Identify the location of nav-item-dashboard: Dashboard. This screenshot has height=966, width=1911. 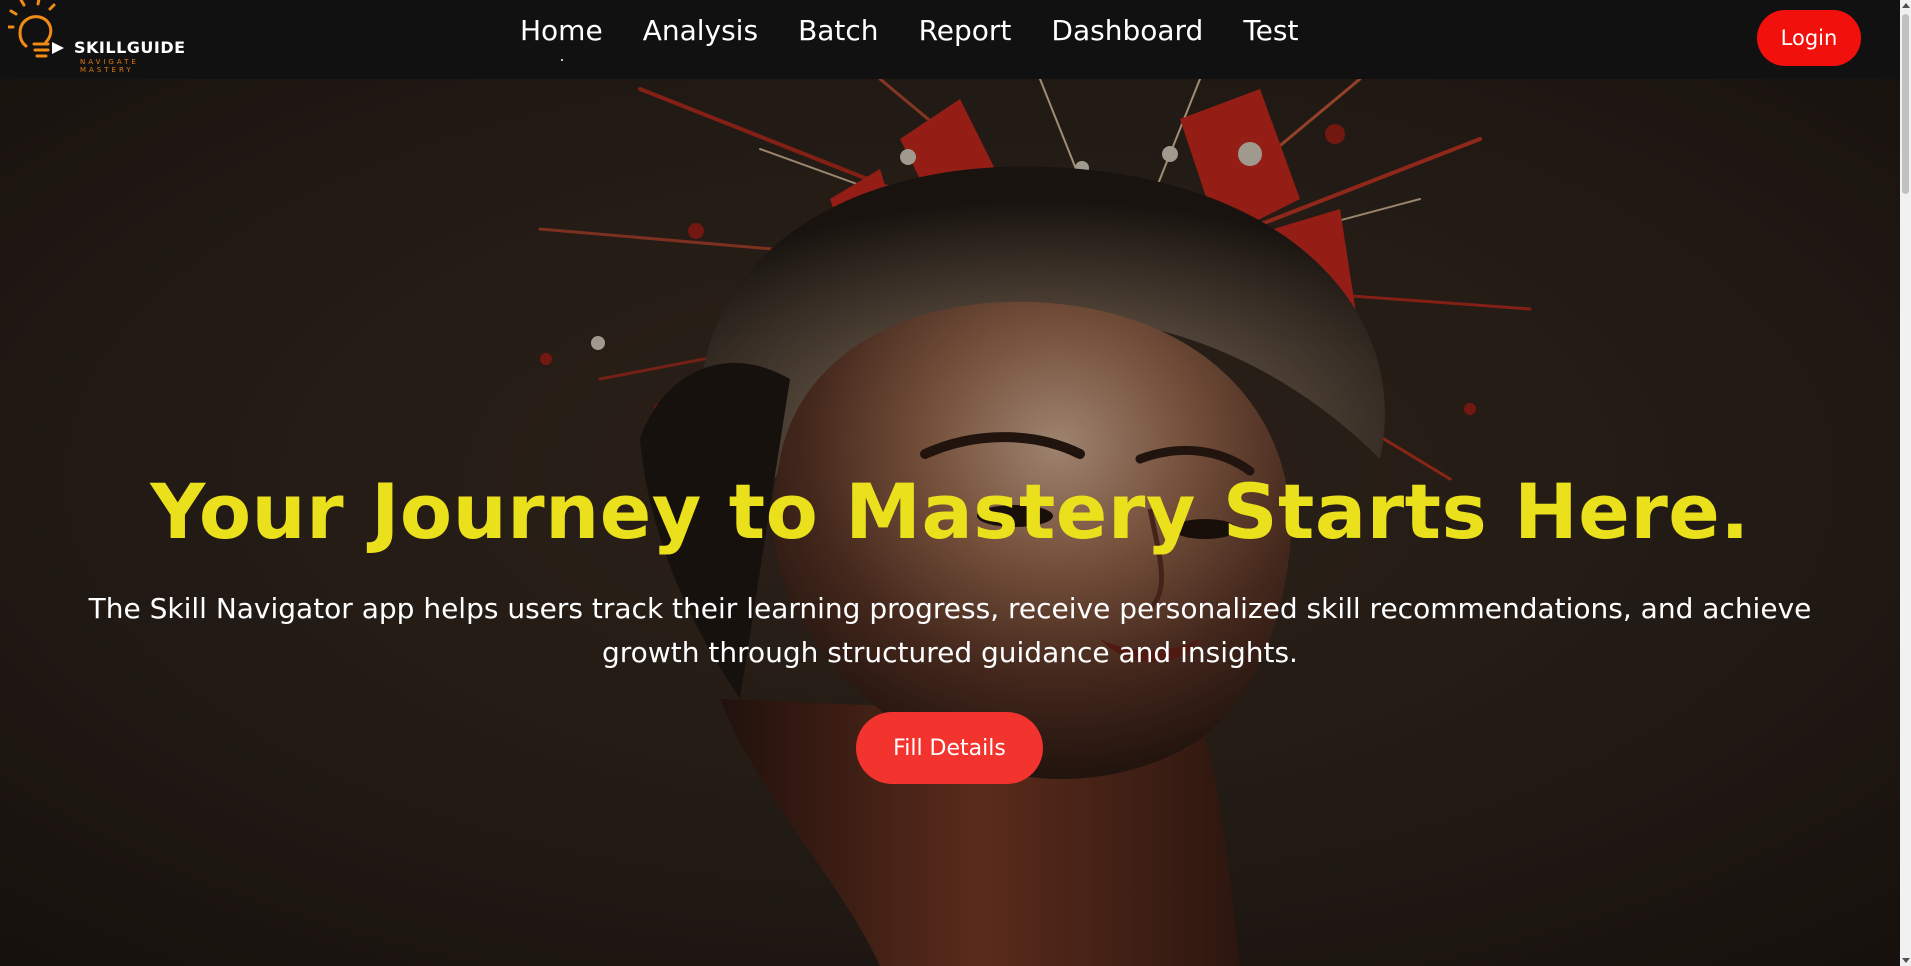
(1127, 30).